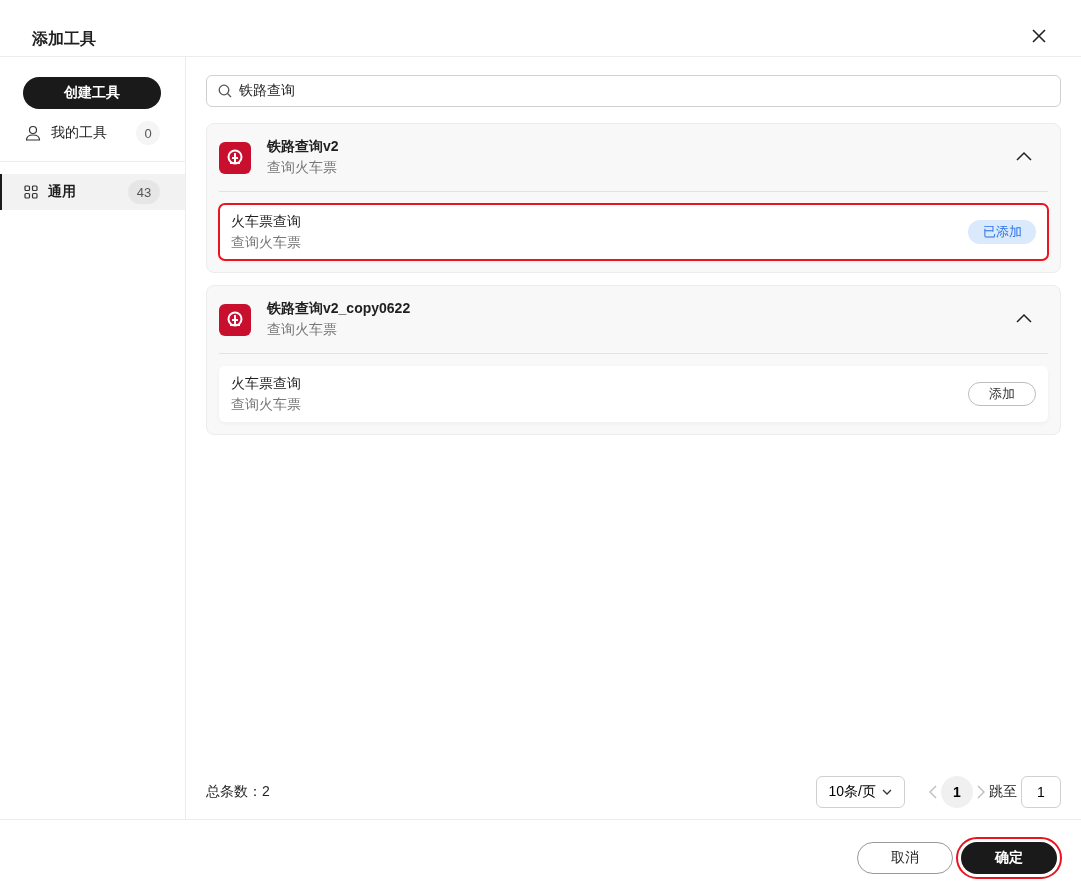 Image resolution: width=1081 pixels, height=895 pixels. What do you see at coordinates (79, 133) in the screenshot?
I see `sidebar-item-label: 我的工具` at bounding box center [79, 133].